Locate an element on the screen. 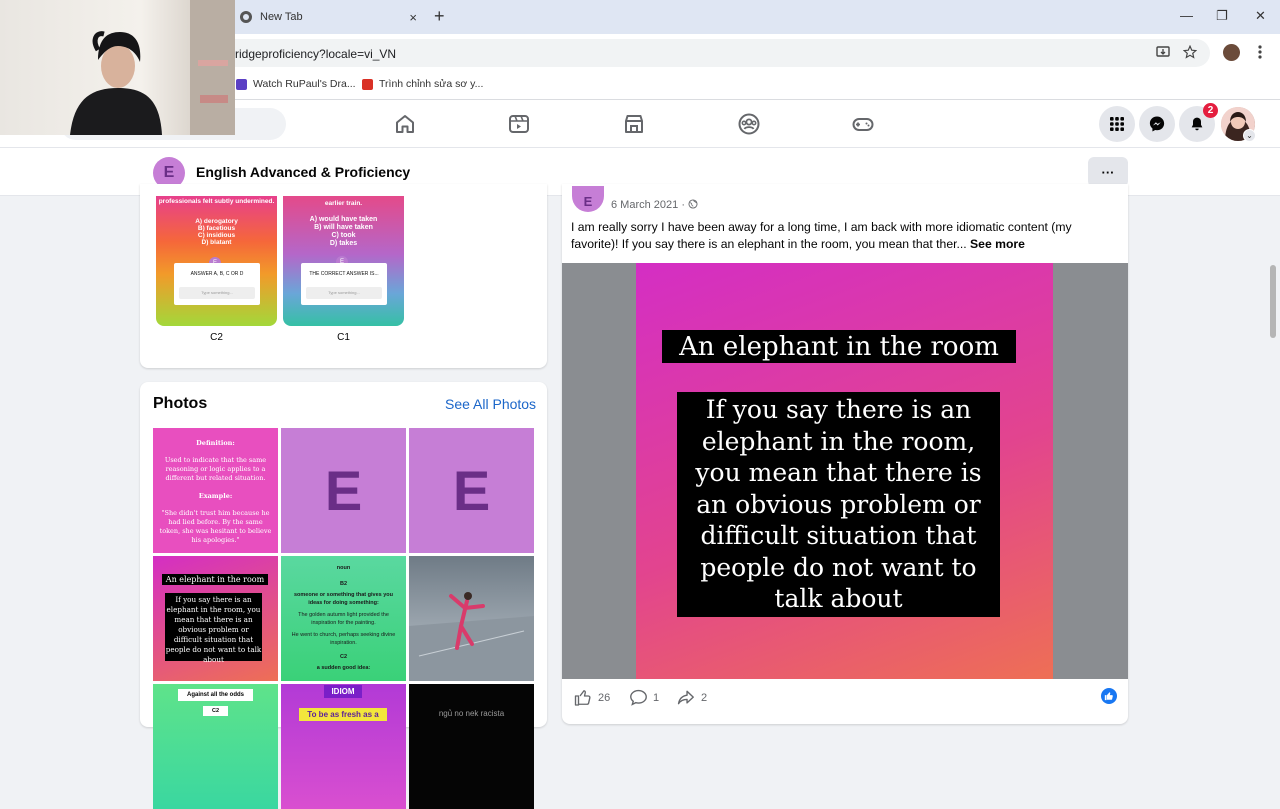 Image resolution: width=1280 pixels, height=809 pixels. url-text: ridgeproficiency?locale=vi_VN is located at coordinates (315, 54).